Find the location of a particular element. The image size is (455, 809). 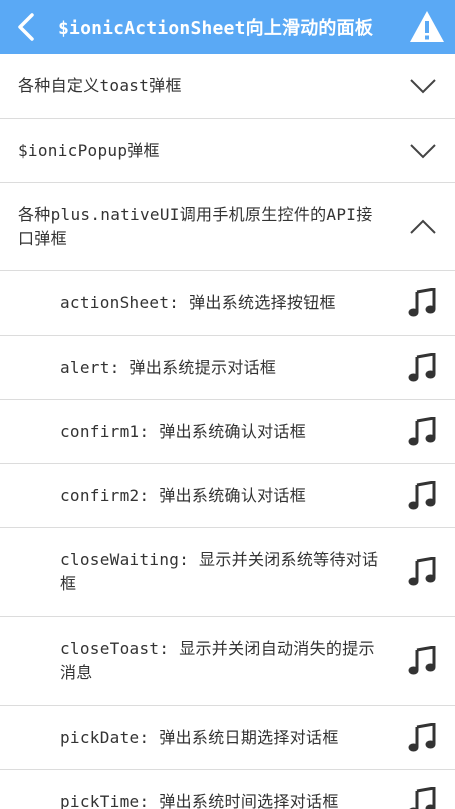

page-title: $ionicActionSheet向上滑动的面板 is located at coordinates (216, 28).